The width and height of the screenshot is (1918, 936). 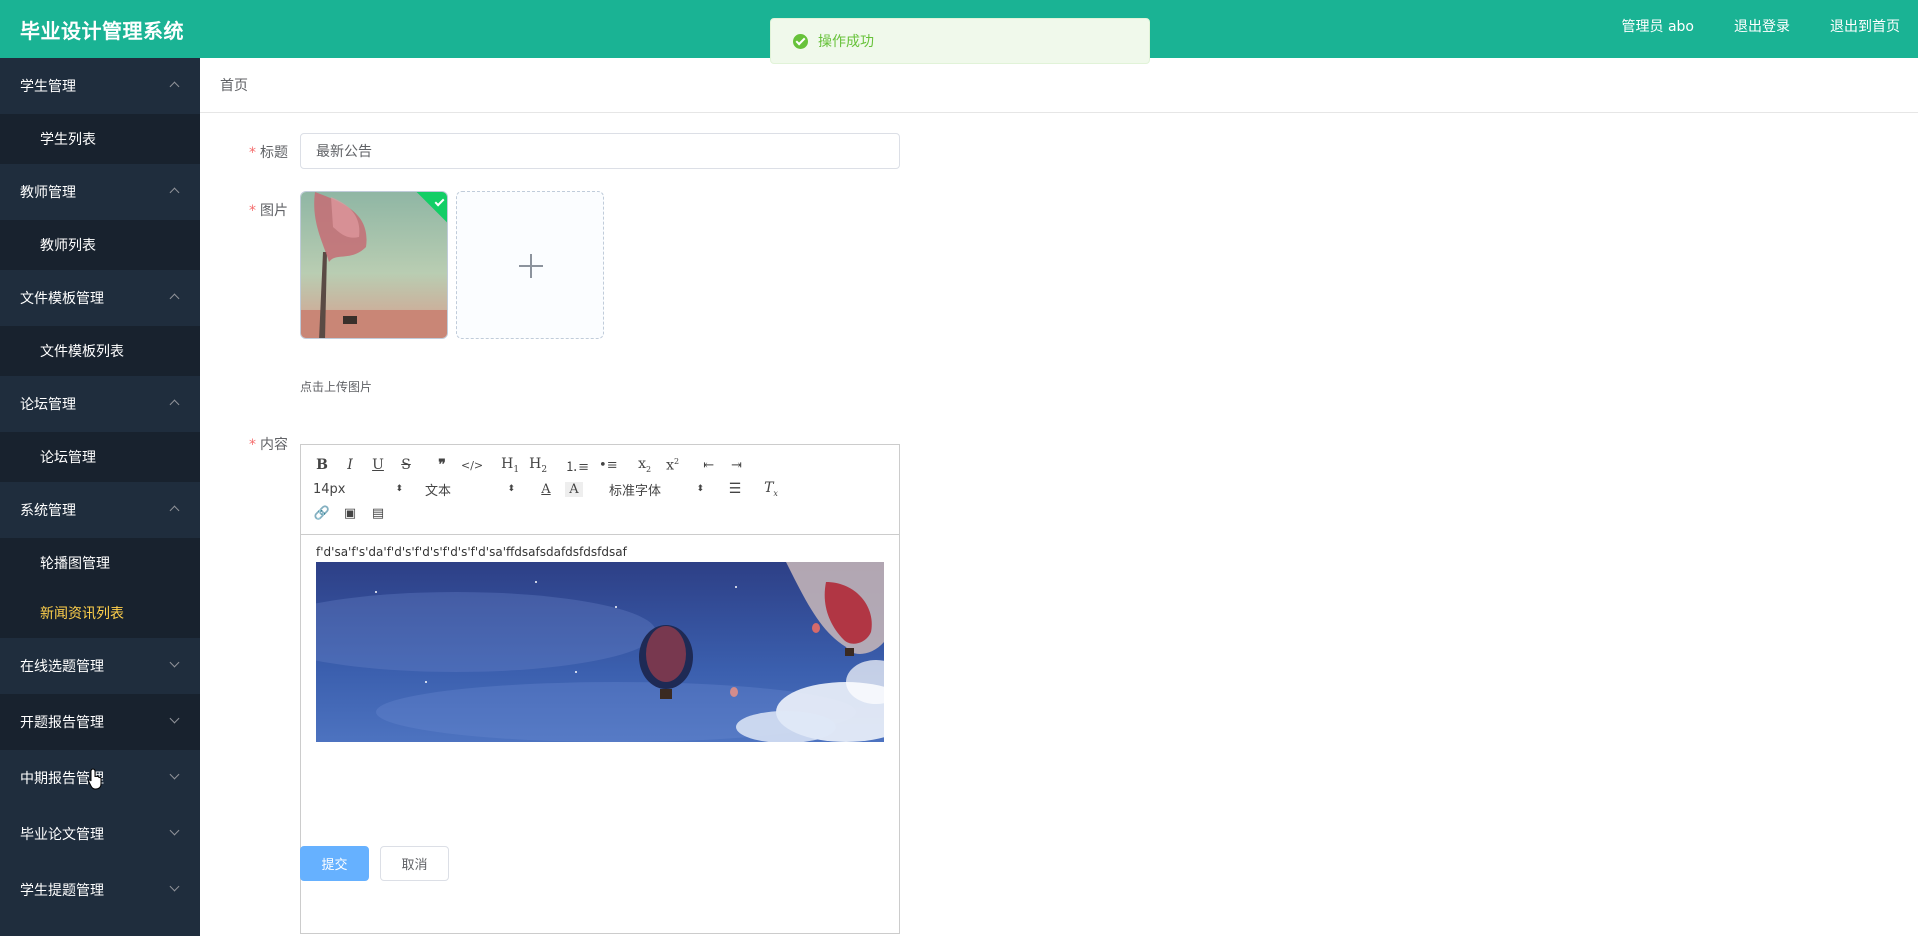 What do you see at coordinates (358, 489) in the screenshot?
I see `font-size-select: 14px ⬍` at bounding box center [358, 489].